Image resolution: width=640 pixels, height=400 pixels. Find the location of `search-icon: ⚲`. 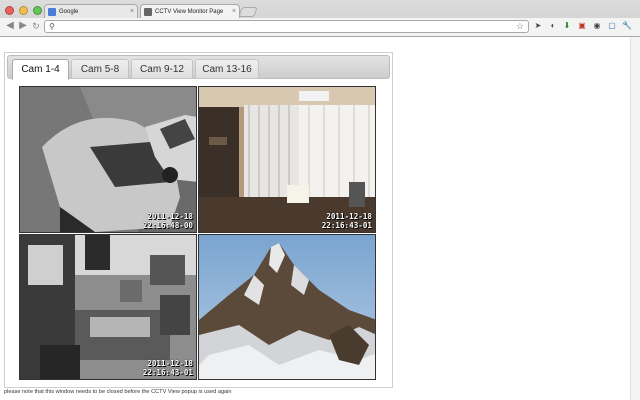

search-icon: ⚲ is located at coordinates (52, 26).